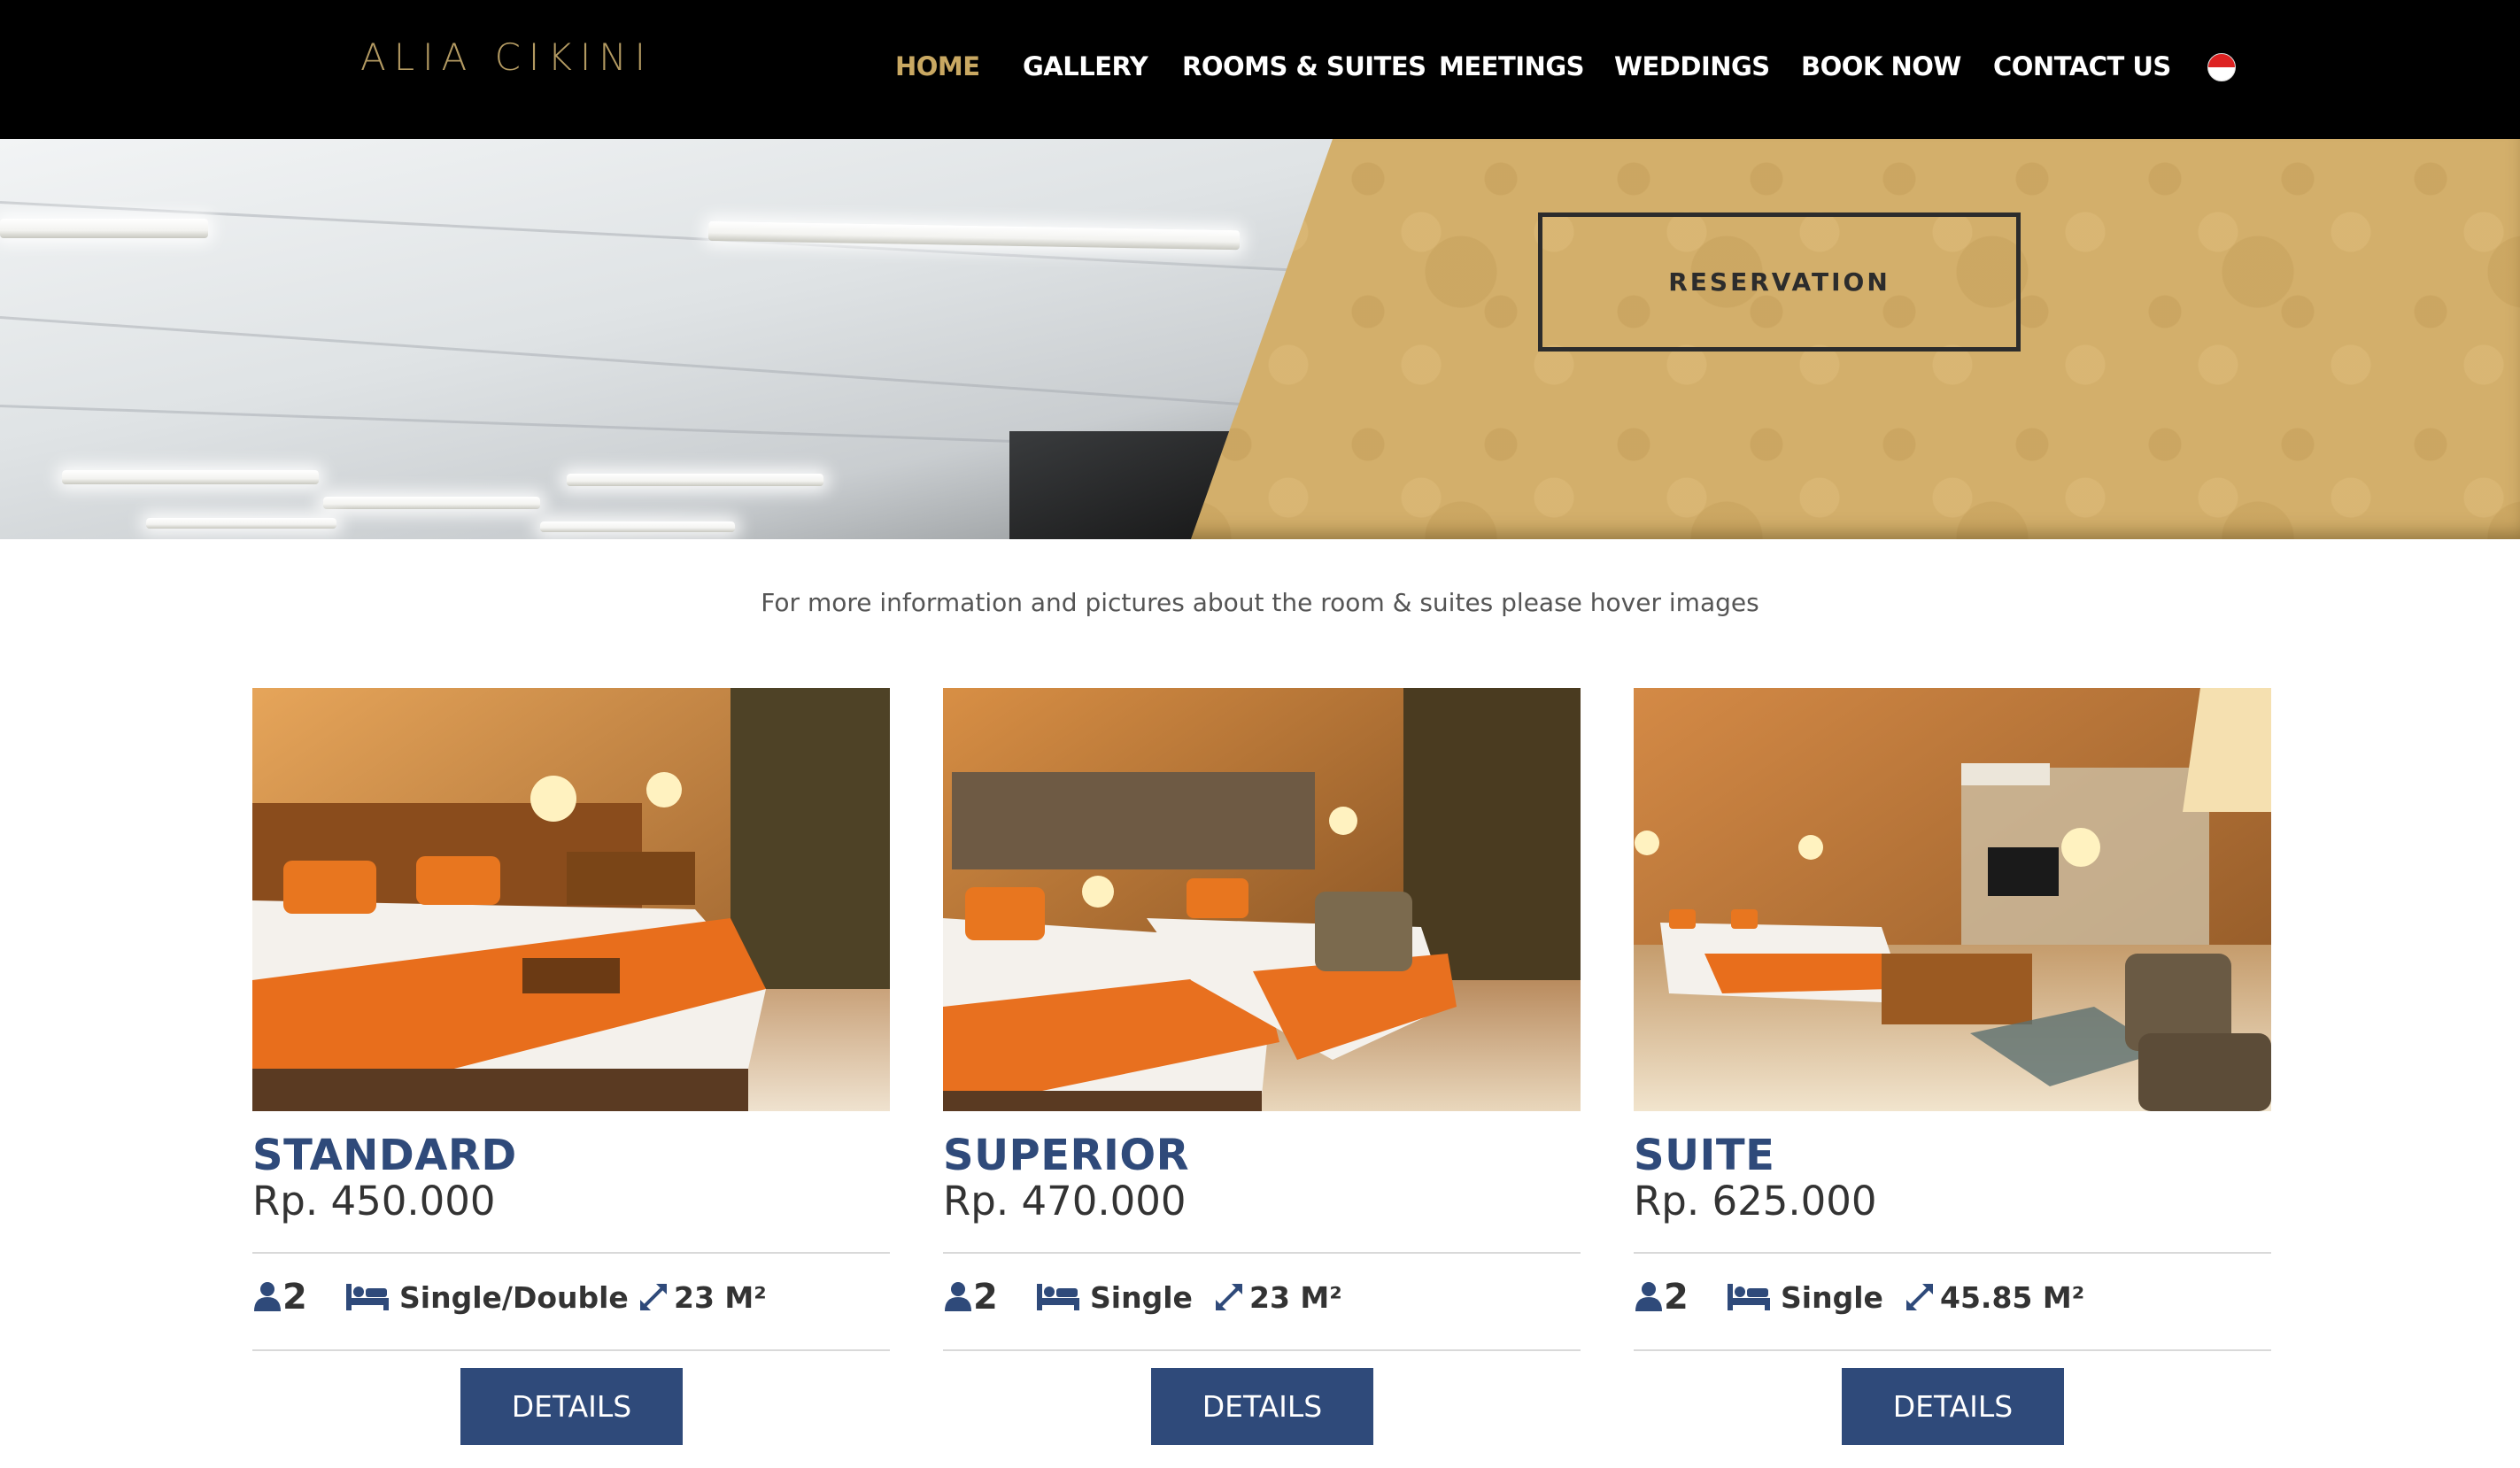 This screenshot has width=2520, height=1468. I want to click on site-logo: ALIA CIKINI, so click(506, 57).